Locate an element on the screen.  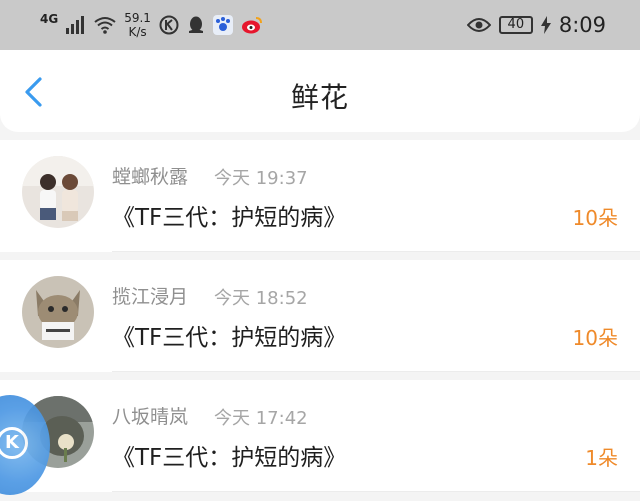
weibo-icon is located at coordinates (251, 25).